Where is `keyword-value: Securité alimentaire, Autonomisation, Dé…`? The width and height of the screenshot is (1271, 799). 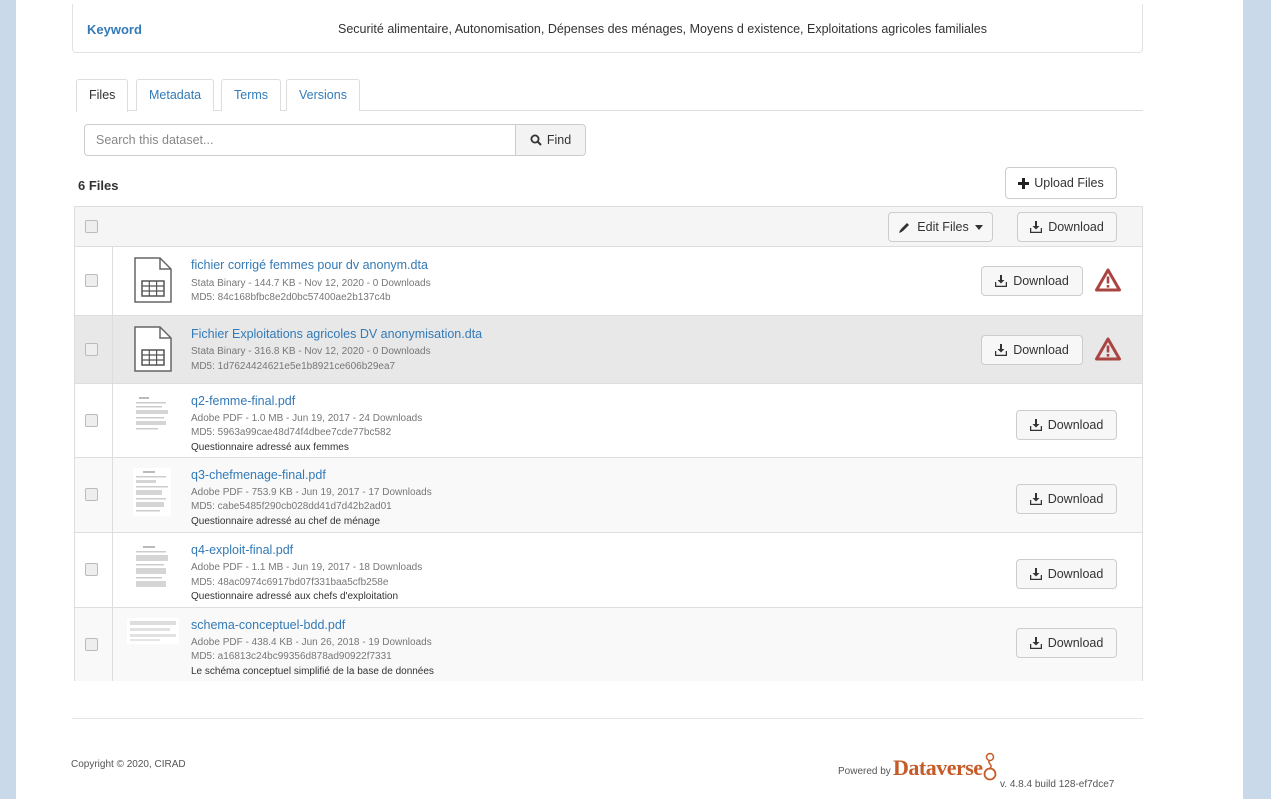 keyword-value: Securité alimentaire, Autonomisation, Dé… is located at coordinates (662, 29).